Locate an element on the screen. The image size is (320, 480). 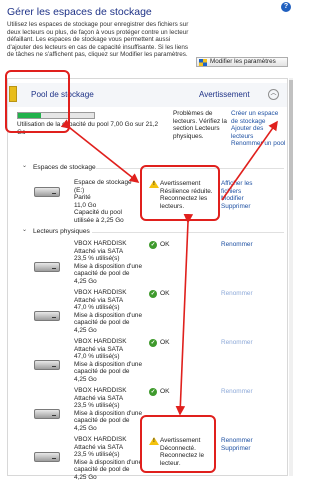
collapse-pool-chevron-icon: ︿ is located at coordinates (273, 94).